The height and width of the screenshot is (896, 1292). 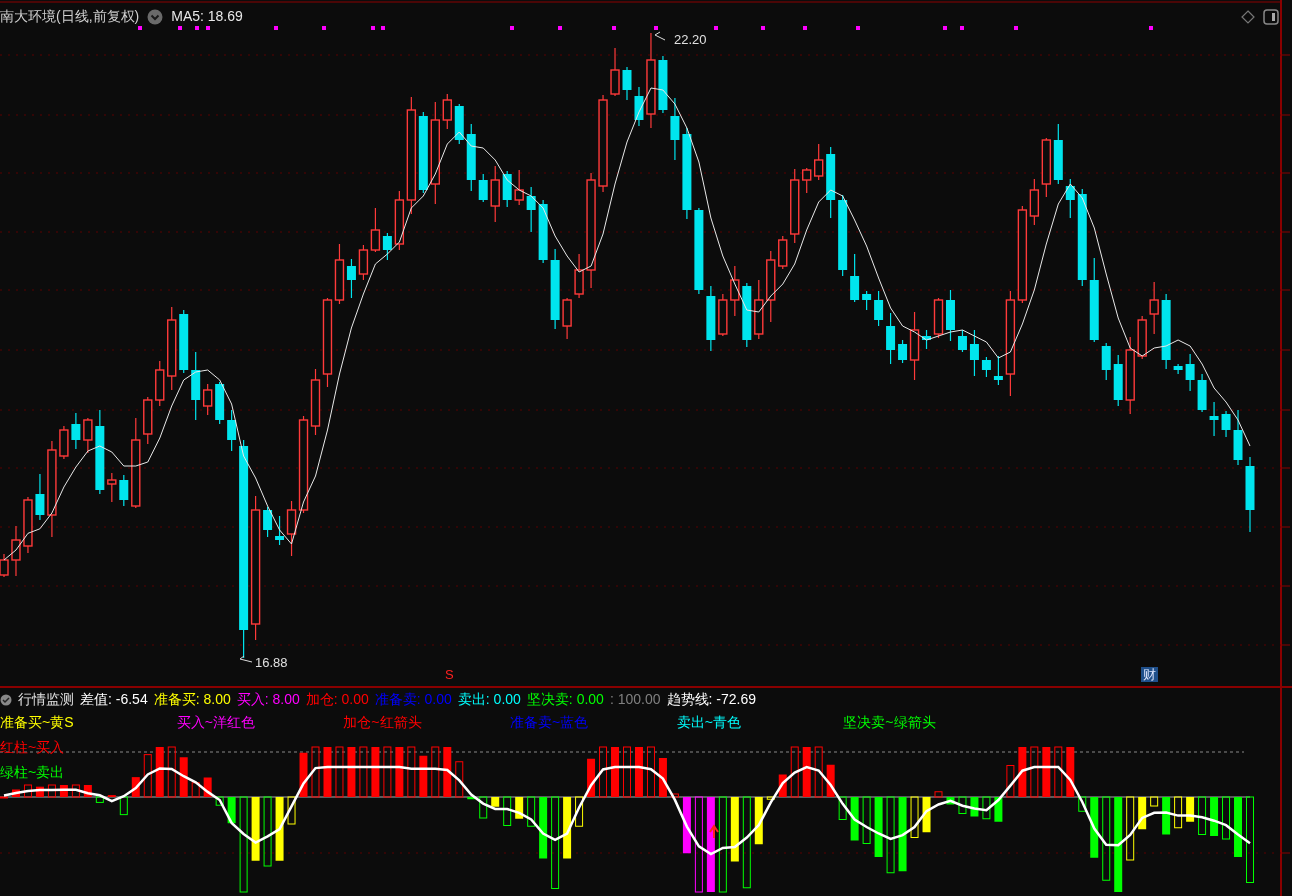 What do you see at coordinates (192, 699) in the screenshot?
I see `indicator-value: 准备买: 8.00` at bounding box center [192, 699].